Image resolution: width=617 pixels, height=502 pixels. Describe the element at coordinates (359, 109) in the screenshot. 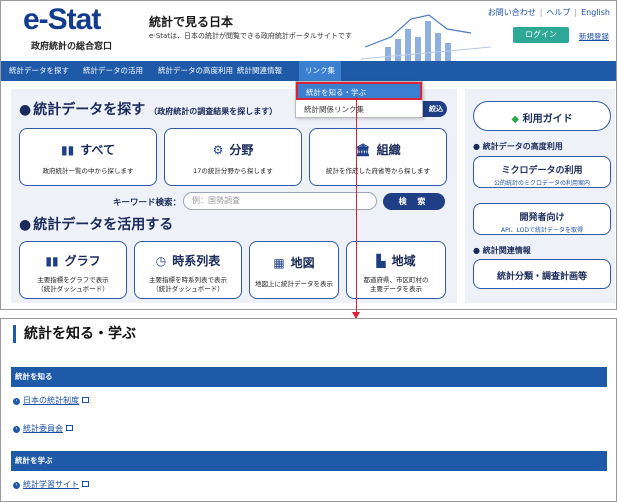

I see `dropdown-item-related-links: 統計関係リンク集` at that location.